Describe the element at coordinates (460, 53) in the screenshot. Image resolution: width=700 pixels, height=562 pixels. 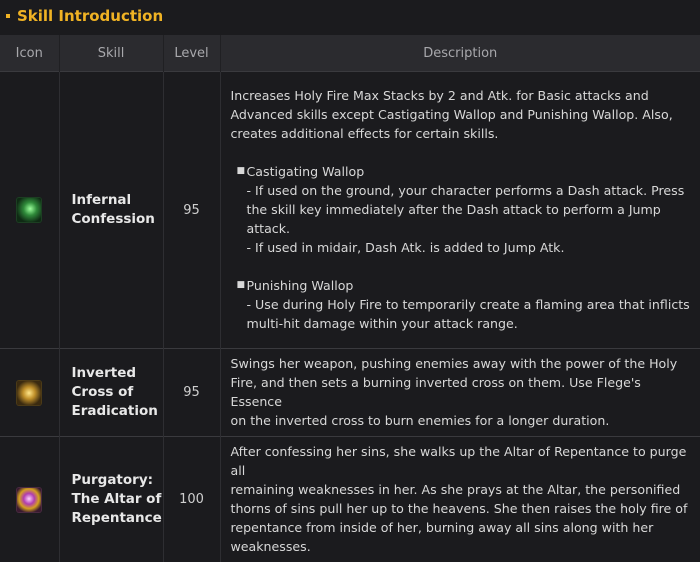
I see `column-header-description: Description` at that location.